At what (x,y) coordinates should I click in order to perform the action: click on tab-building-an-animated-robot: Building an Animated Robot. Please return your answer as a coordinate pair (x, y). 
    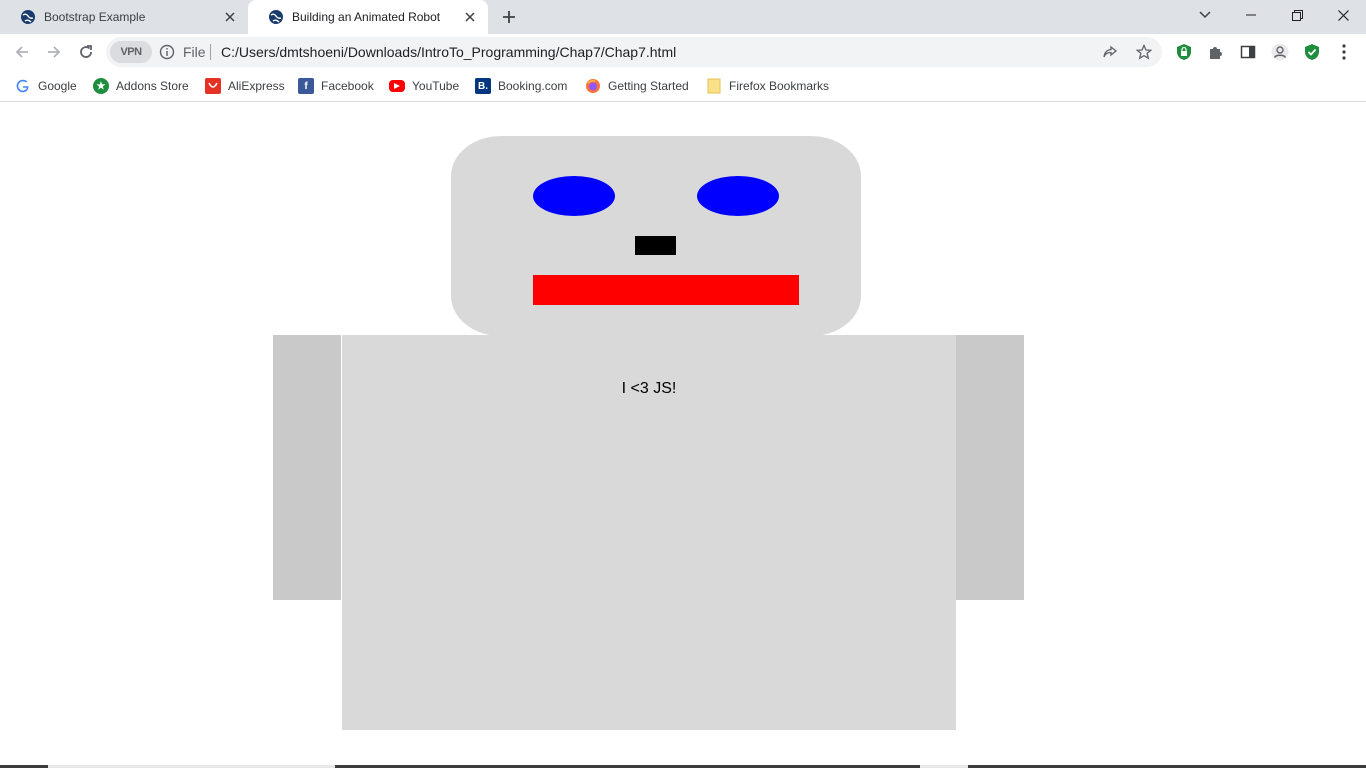
    Looking at the image, I should click on (368, 17).